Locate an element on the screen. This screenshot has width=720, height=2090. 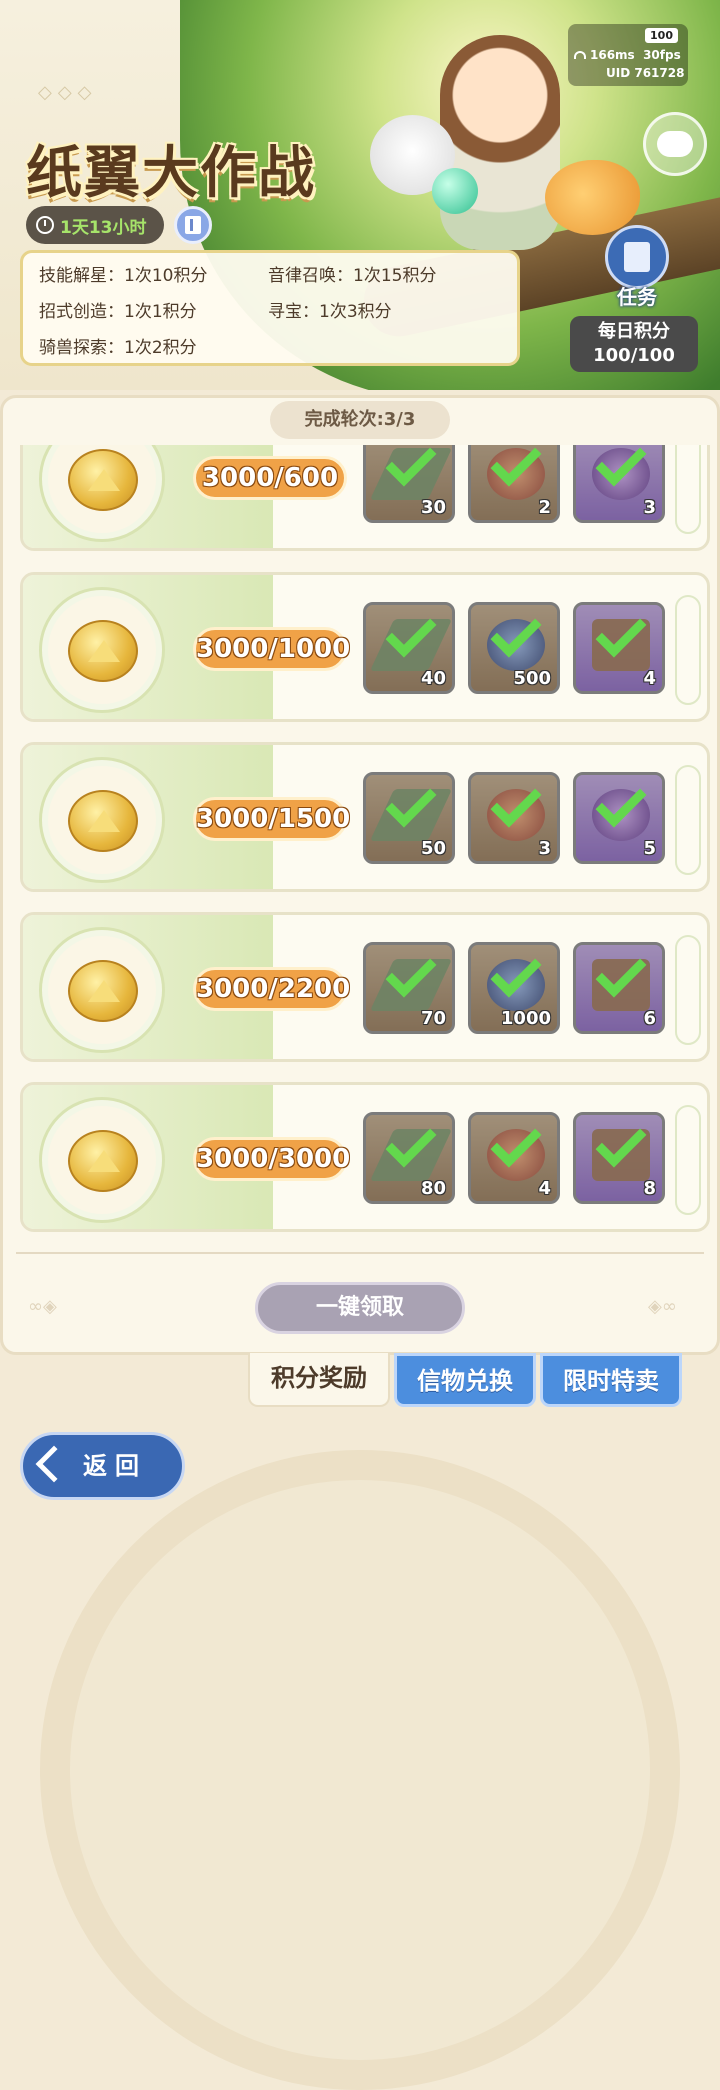
item-qty: 8 is located at coordinates (649, 1188).